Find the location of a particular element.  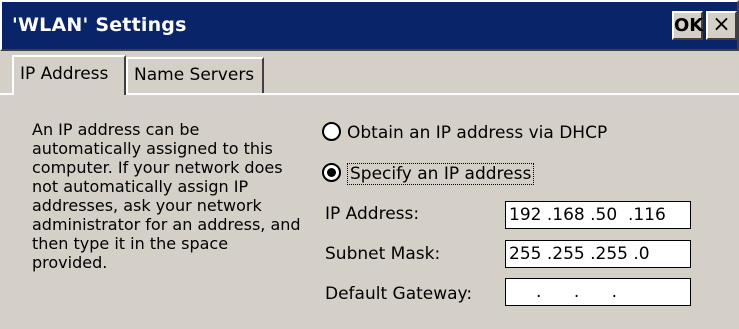

subnet-mask-label: Subnet Mask: is located at coordinates (383, 254).